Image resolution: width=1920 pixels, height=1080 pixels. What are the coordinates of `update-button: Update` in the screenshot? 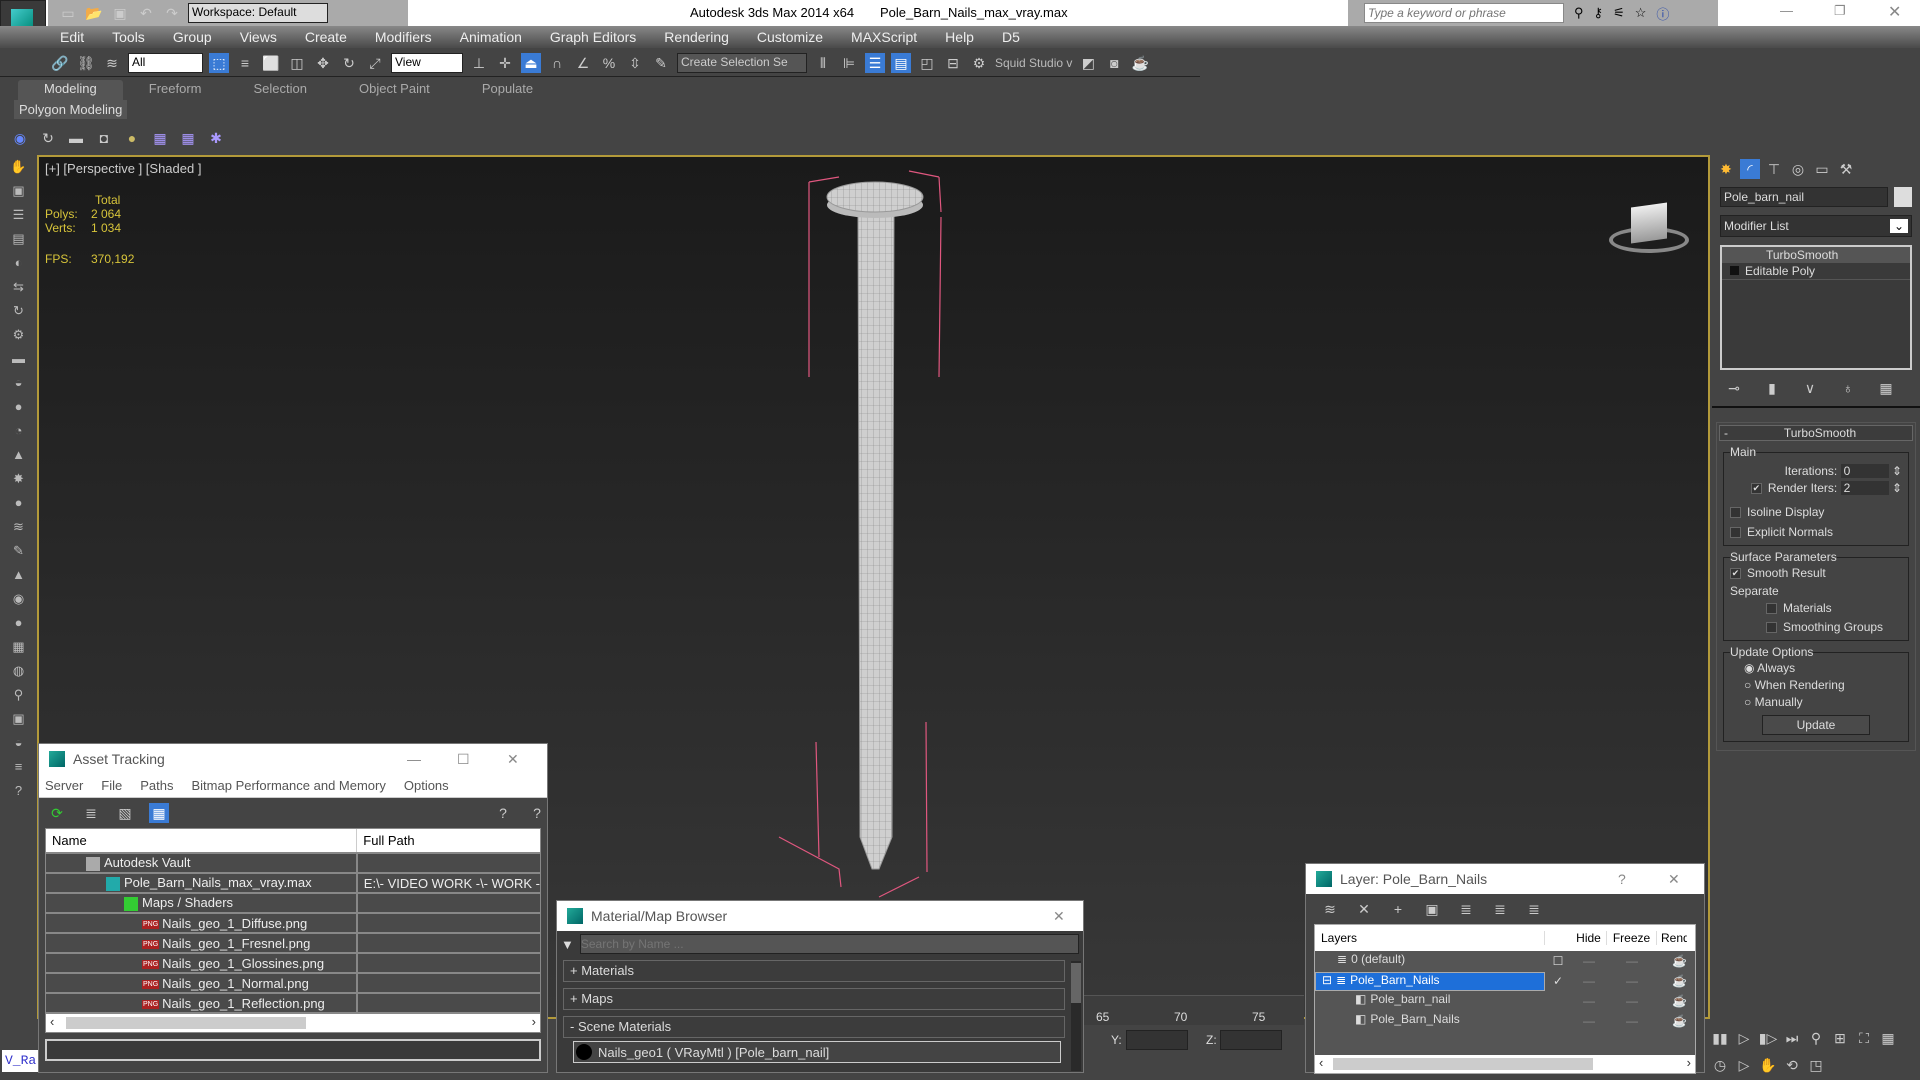 It's located at (1816, 725).